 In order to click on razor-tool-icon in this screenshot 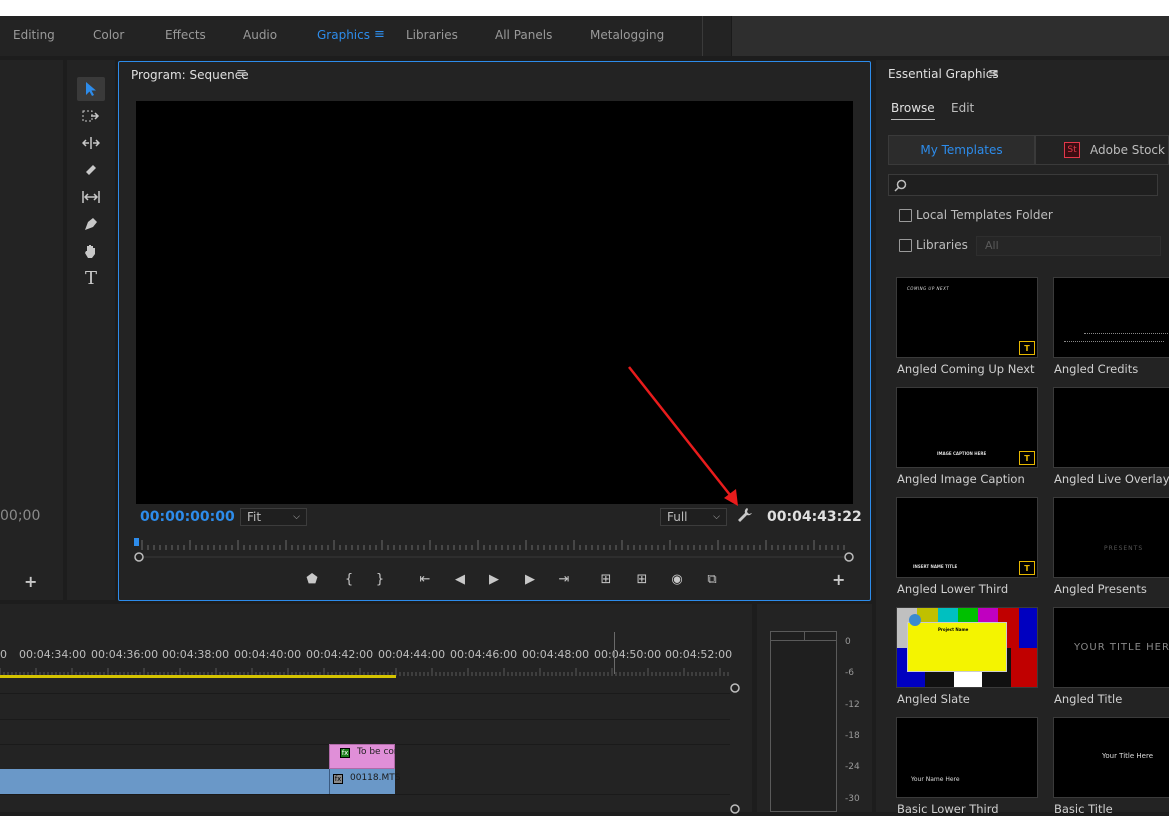, I will do `click(91, 170)`.